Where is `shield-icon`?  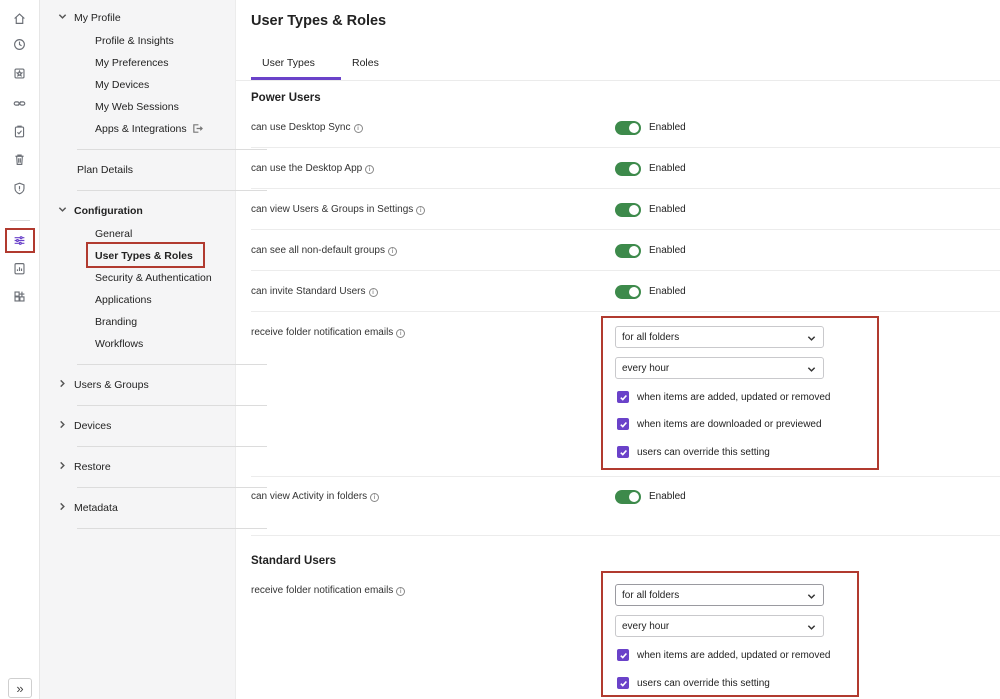 shield-icon is located at coordinates (19, 188).